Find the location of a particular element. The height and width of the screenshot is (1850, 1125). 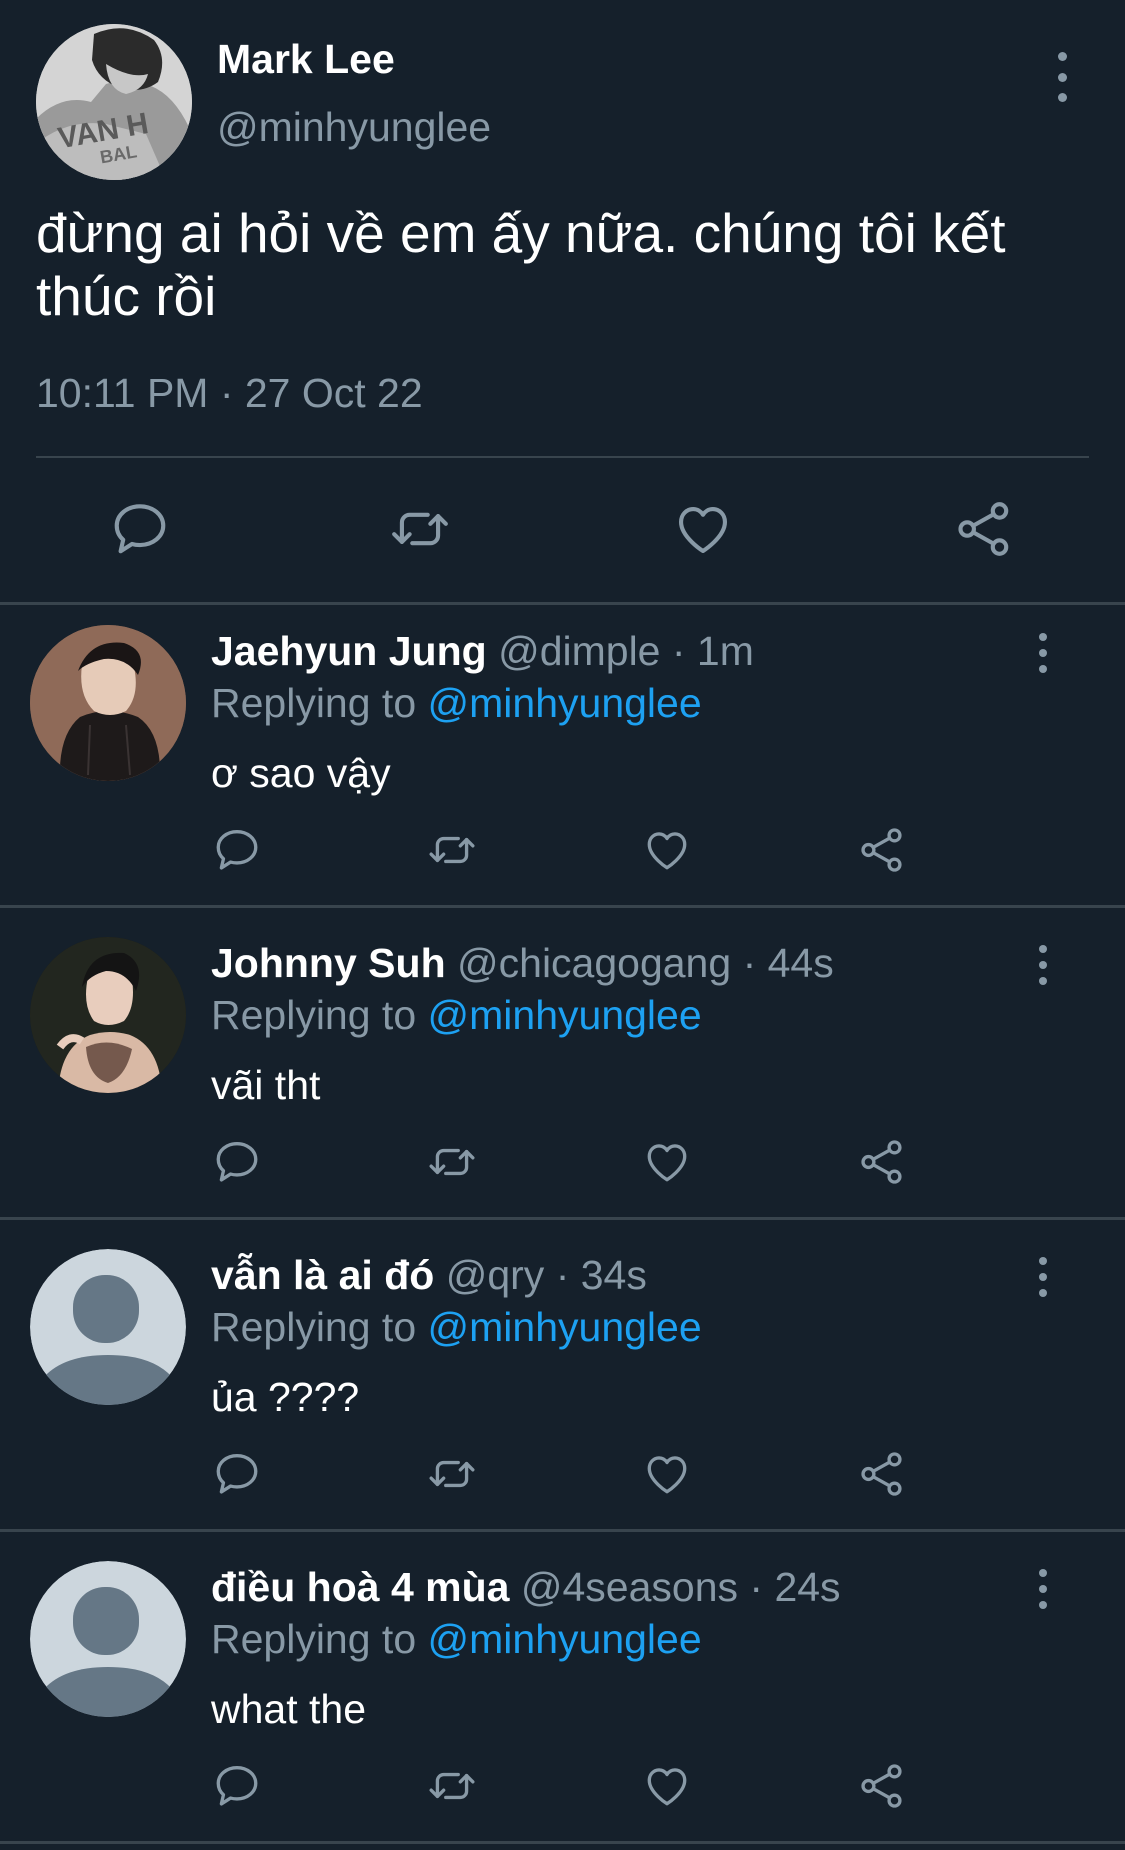

author-handle: @4seasons is located at coordinates (629, 1587).